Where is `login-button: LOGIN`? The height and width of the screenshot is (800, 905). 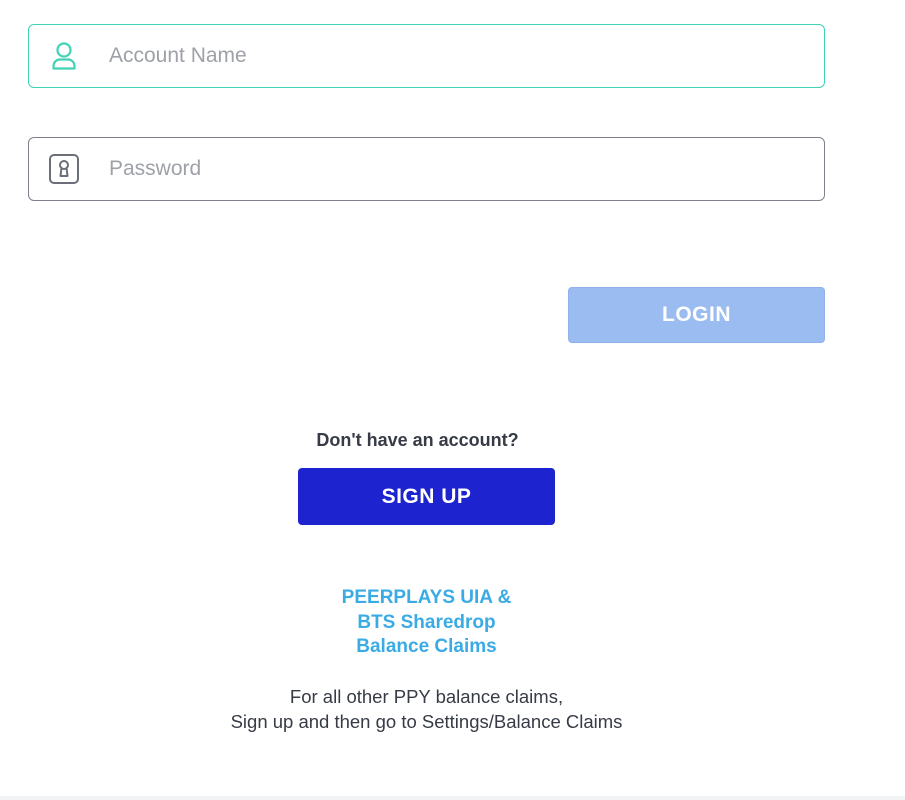
login-button: LOGIN is located at coordinates (696, 315).